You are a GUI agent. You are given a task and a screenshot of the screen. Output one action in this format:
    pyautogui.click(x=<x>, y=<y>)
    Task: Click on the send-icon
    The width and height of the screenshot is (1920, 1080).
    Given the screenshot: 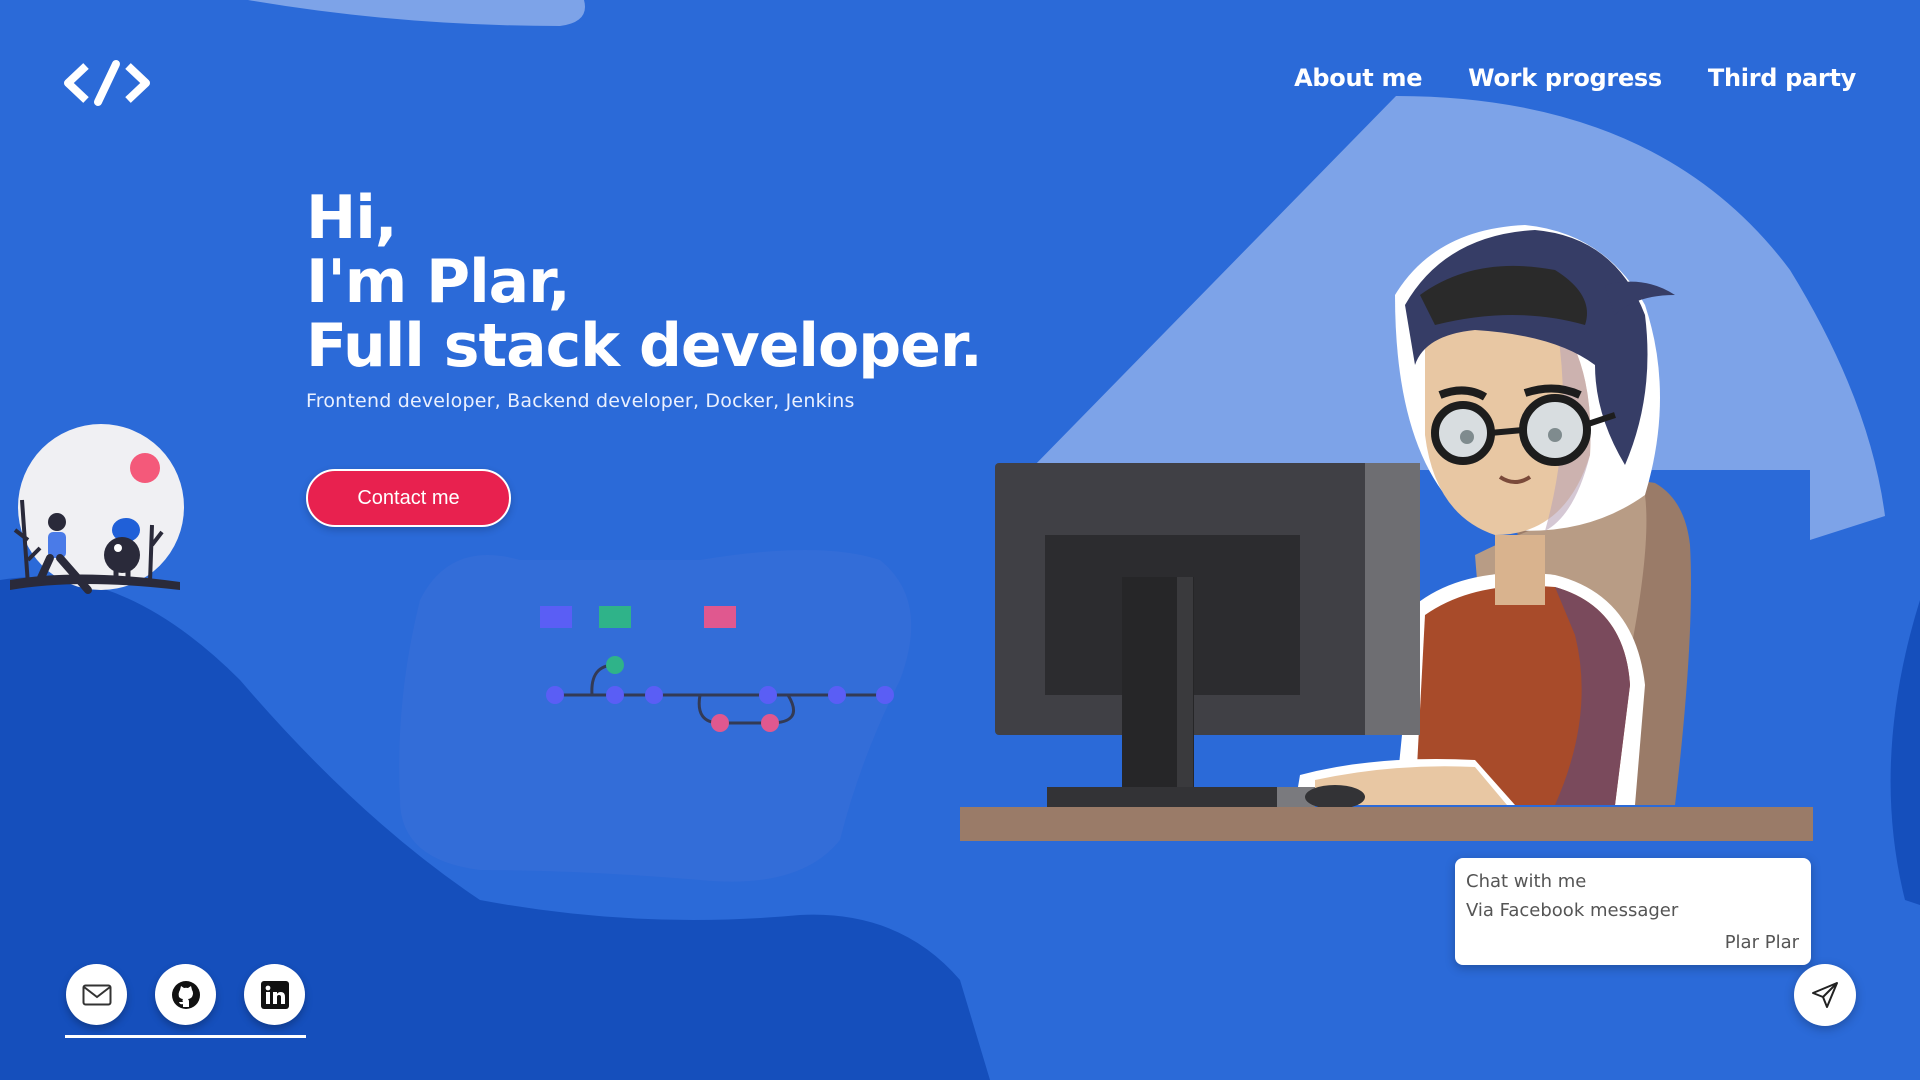 What is the action you would take?
    pyautogui.click(x=1825, y=995)
    